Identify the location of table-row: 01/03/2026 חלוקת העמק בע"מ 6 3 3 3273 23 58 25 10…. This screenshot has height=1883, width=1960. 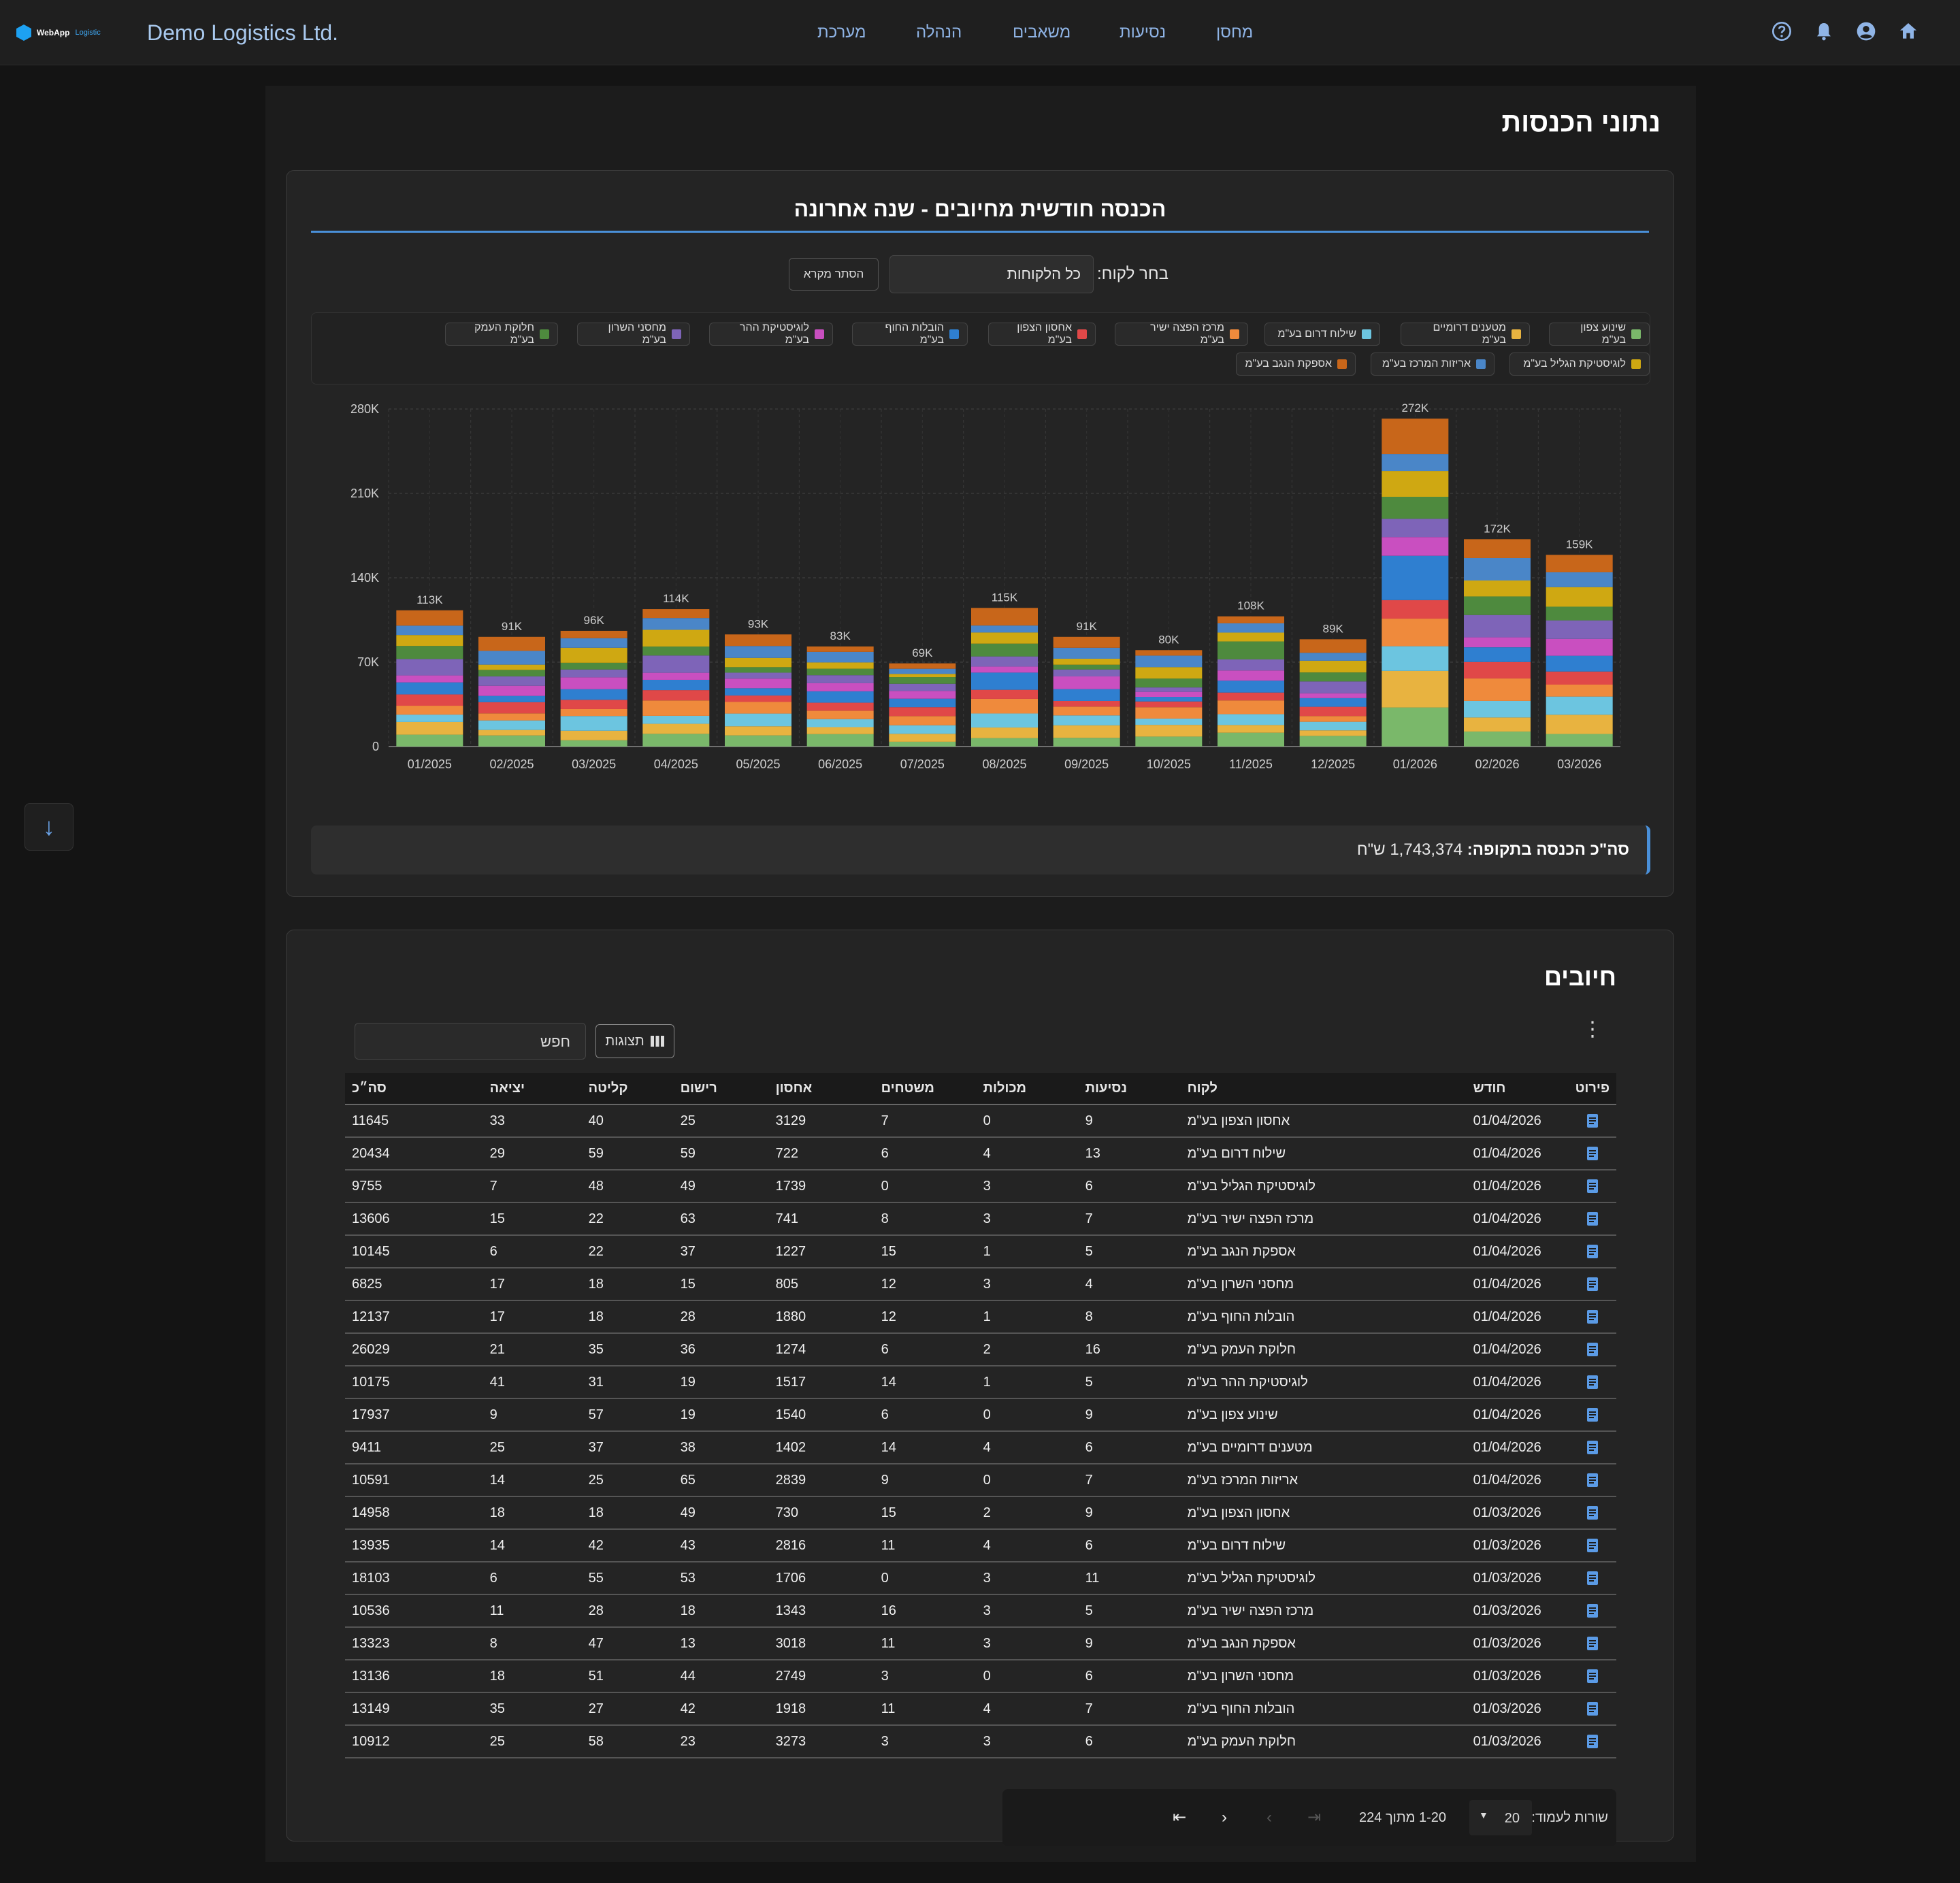
(981, 1741).